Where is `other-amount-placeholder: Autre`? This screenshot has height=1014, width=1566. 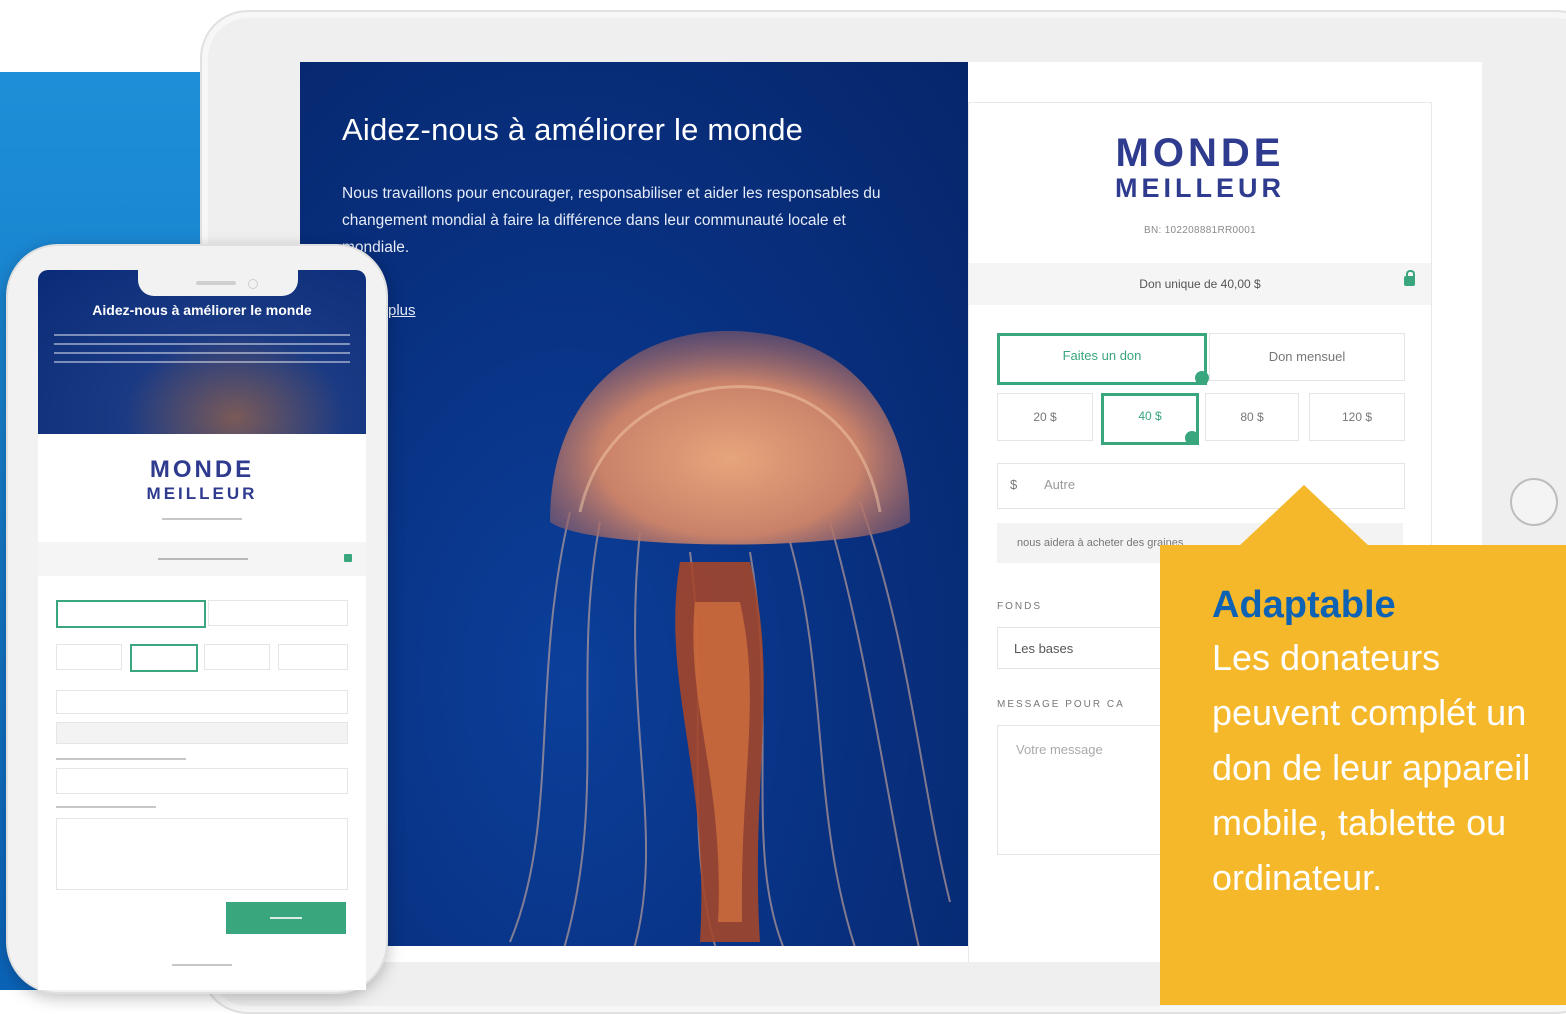
other-amount-placeholder: Autre is located at coordinates (1060, 484).